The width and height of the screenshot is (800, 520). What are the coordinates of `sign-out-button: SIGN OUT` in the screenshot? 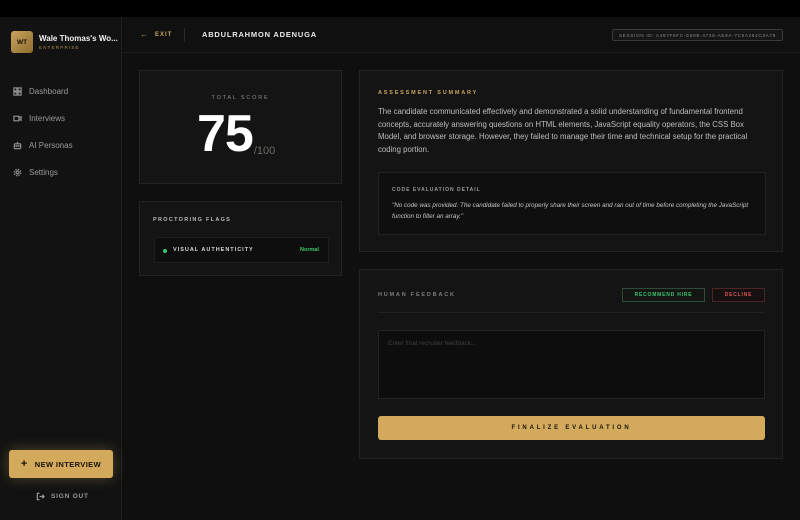 It's located at (62, 496).